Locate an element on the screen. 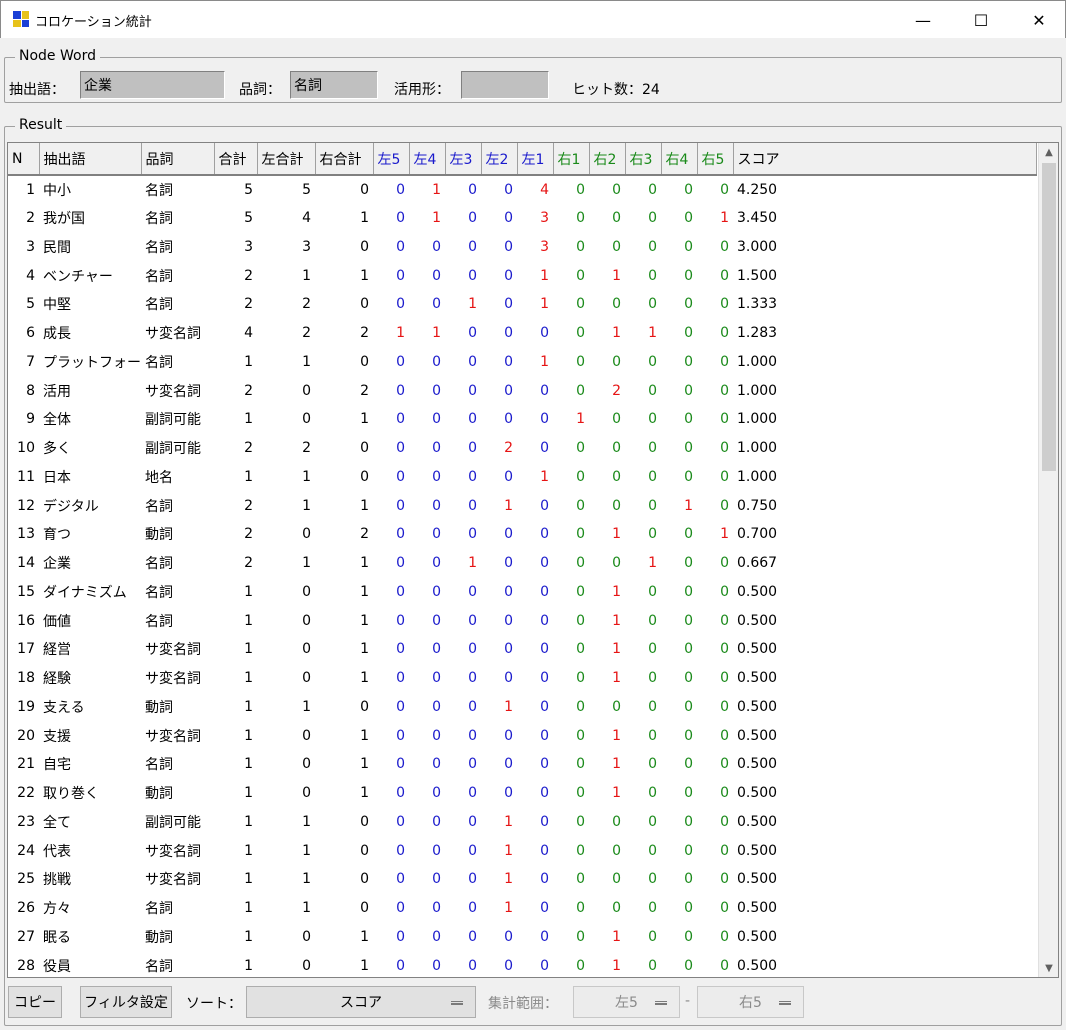 Image resolution: width=1066 pixels, height=1030 pixels. maximize-button: ☐ is located at coordinates (981, 20).